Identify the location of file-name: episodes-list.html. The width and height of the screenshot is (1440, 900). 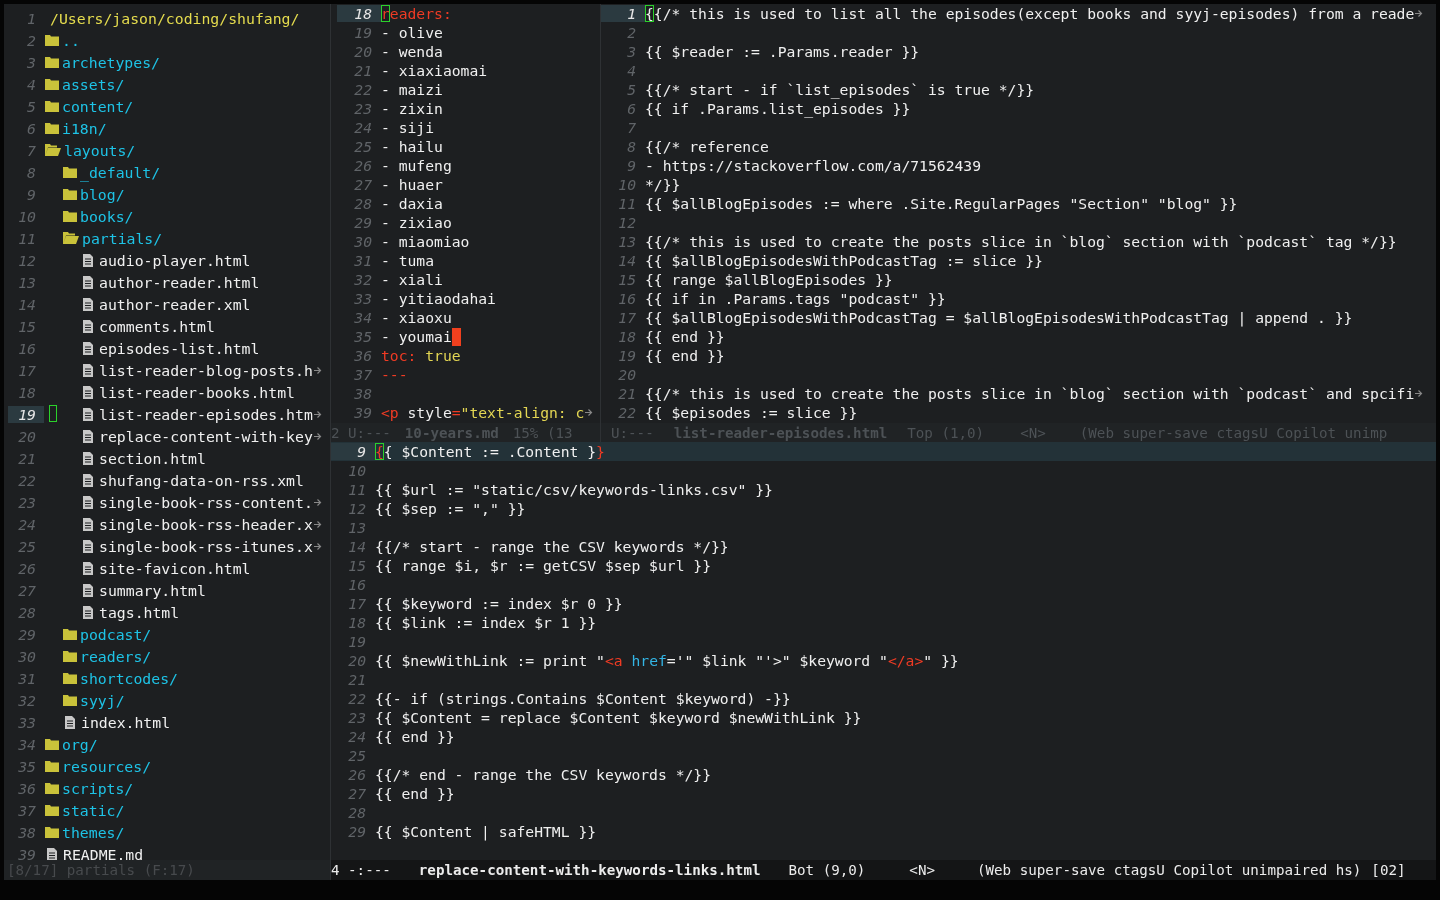
(179, 348).